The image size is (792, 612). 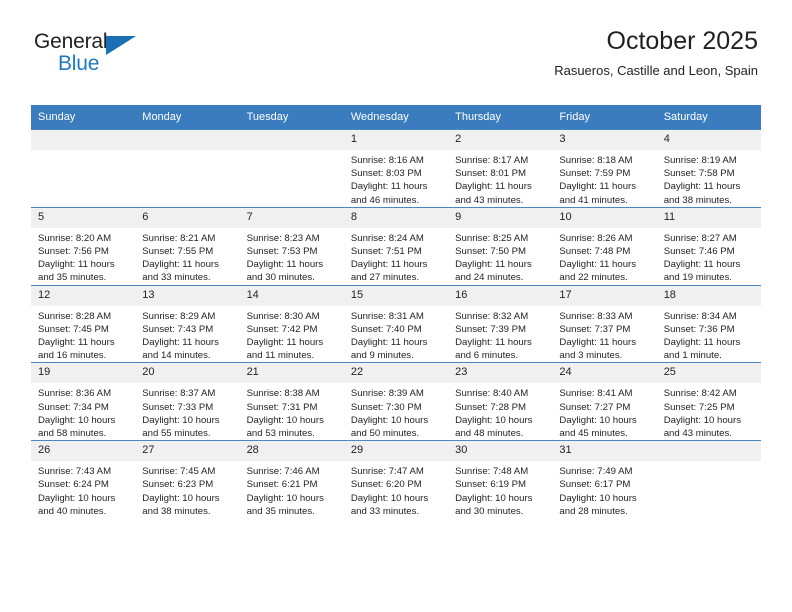 I want to click on sunset-text: Sunset: 6:21 PM, so click(x=282, y=485).